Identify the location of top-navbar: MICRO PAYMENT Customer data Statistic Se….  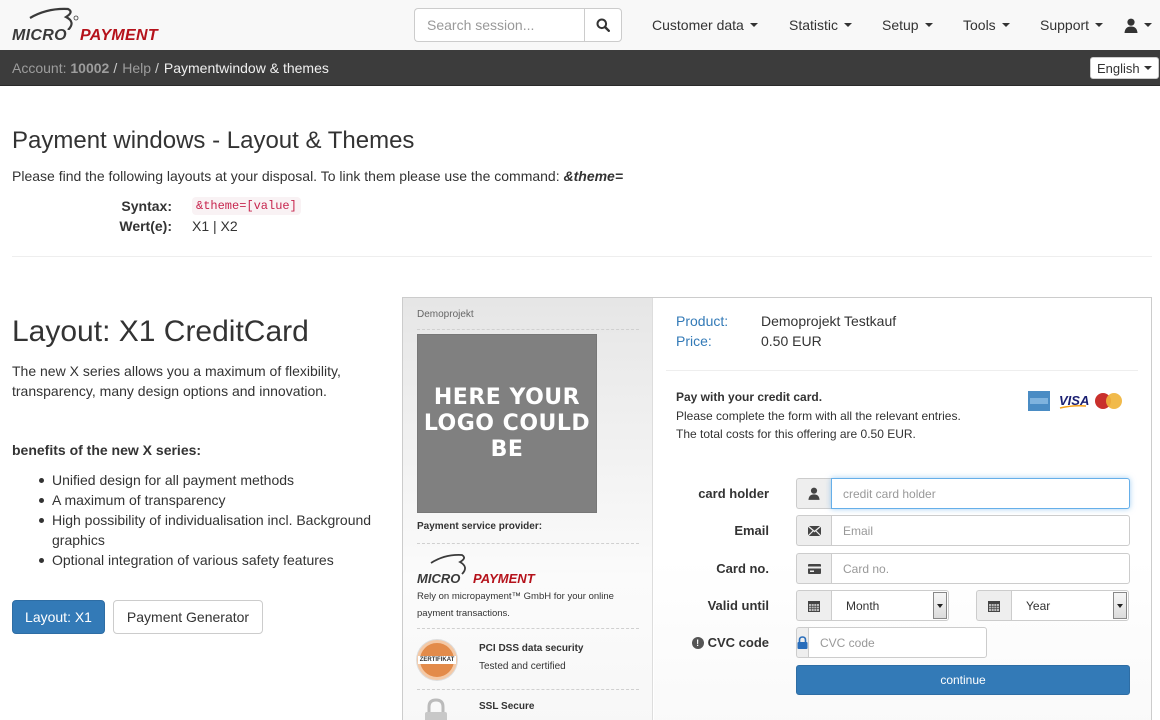
(580, 25).